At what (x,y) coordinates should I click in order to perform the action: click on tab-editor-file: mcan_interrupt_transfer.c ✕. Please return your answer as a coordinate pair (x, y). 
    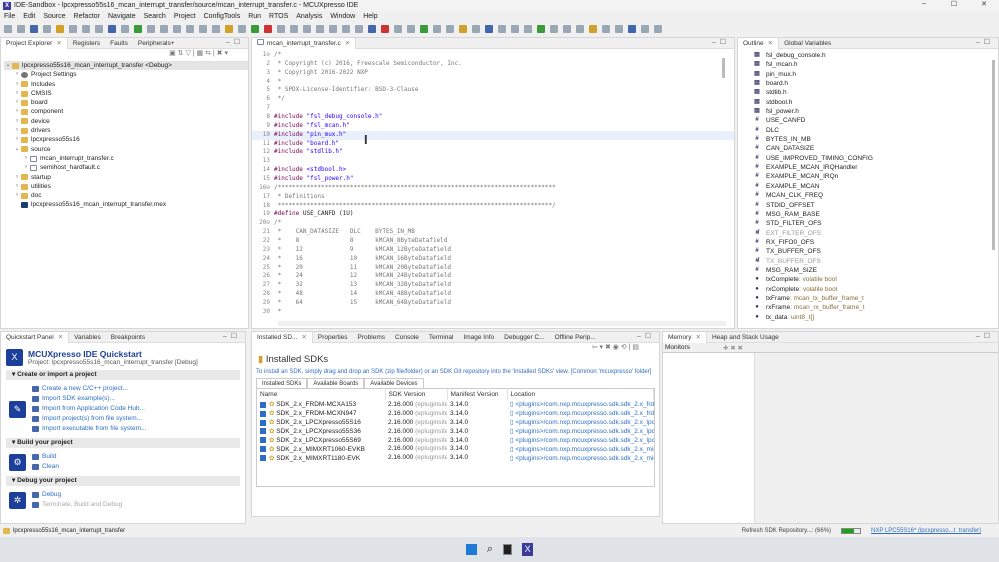
    Looking at the image, I should click on (304, 43).